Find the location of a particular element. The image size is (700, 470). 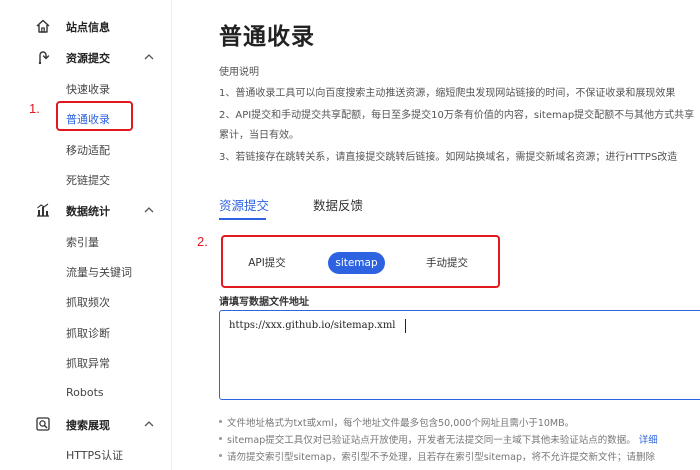

usage-heading: 使用说明 is located at coordinates (239, 72).